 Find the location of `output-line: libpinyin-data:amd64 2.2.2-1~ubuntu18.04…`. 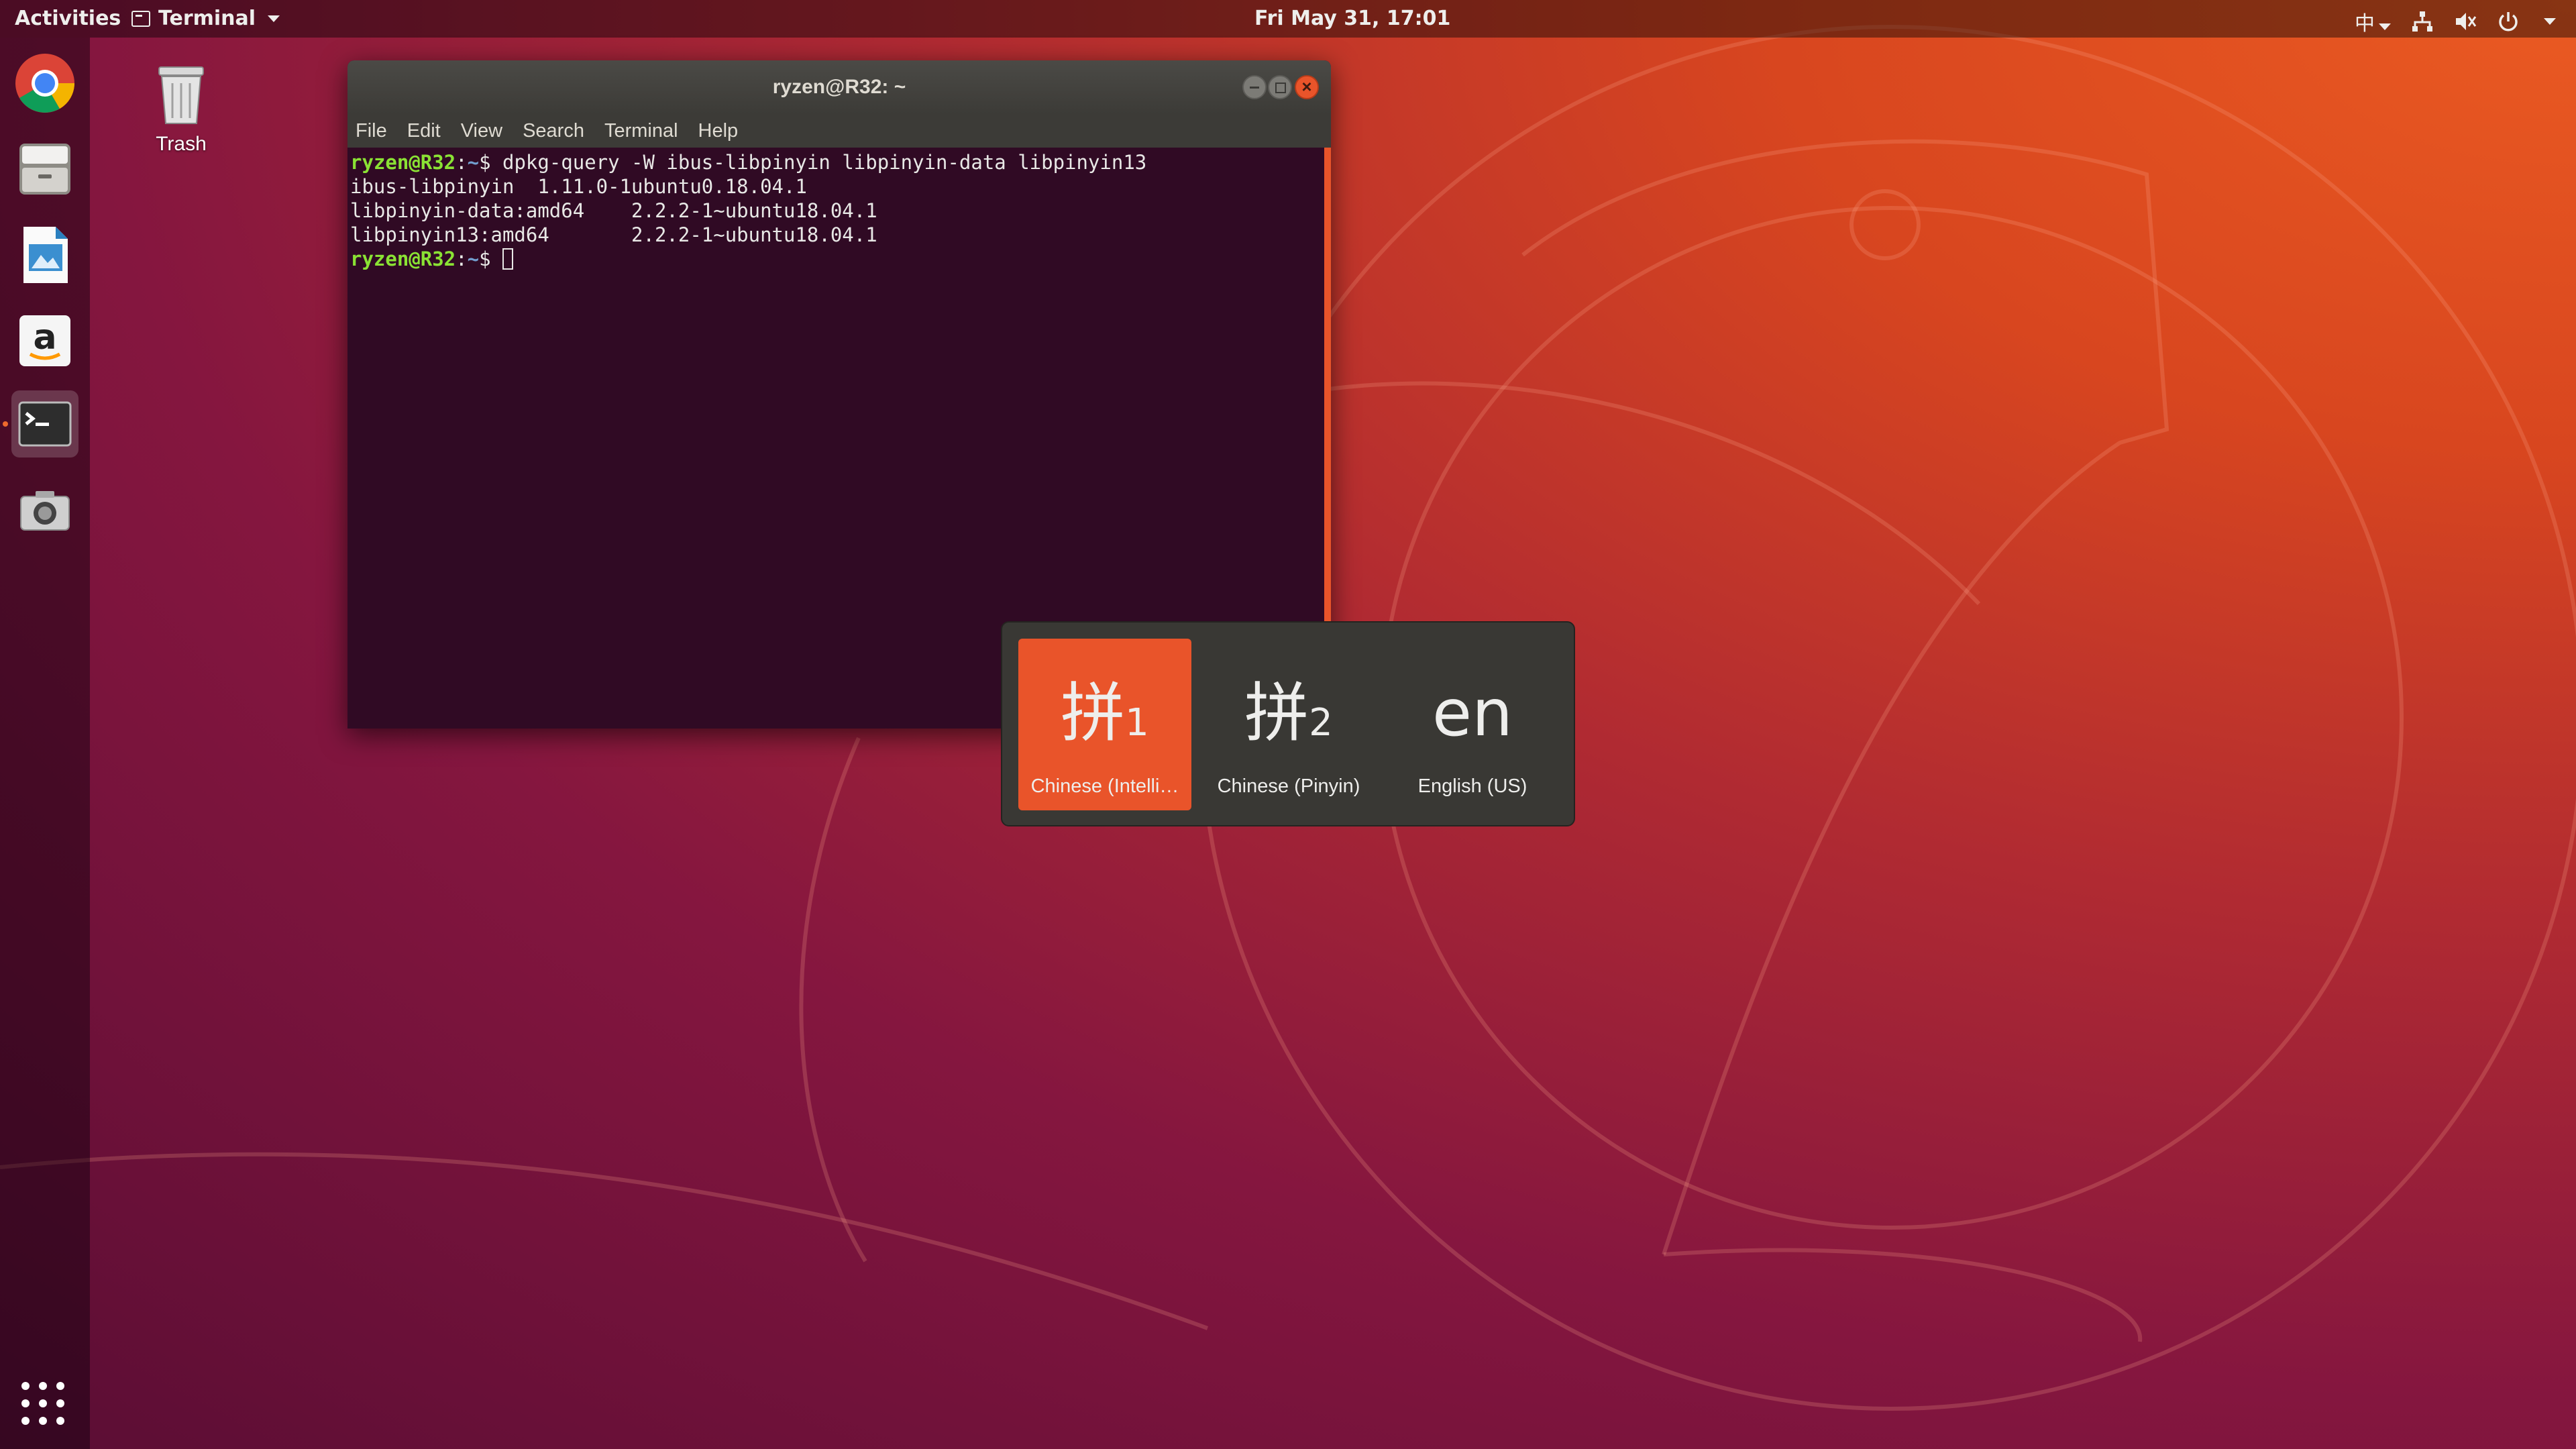

output-line: libpinyin-data:amd64 2.2.2-1~ubuntu18.04… is located at coordinates (613, 210).